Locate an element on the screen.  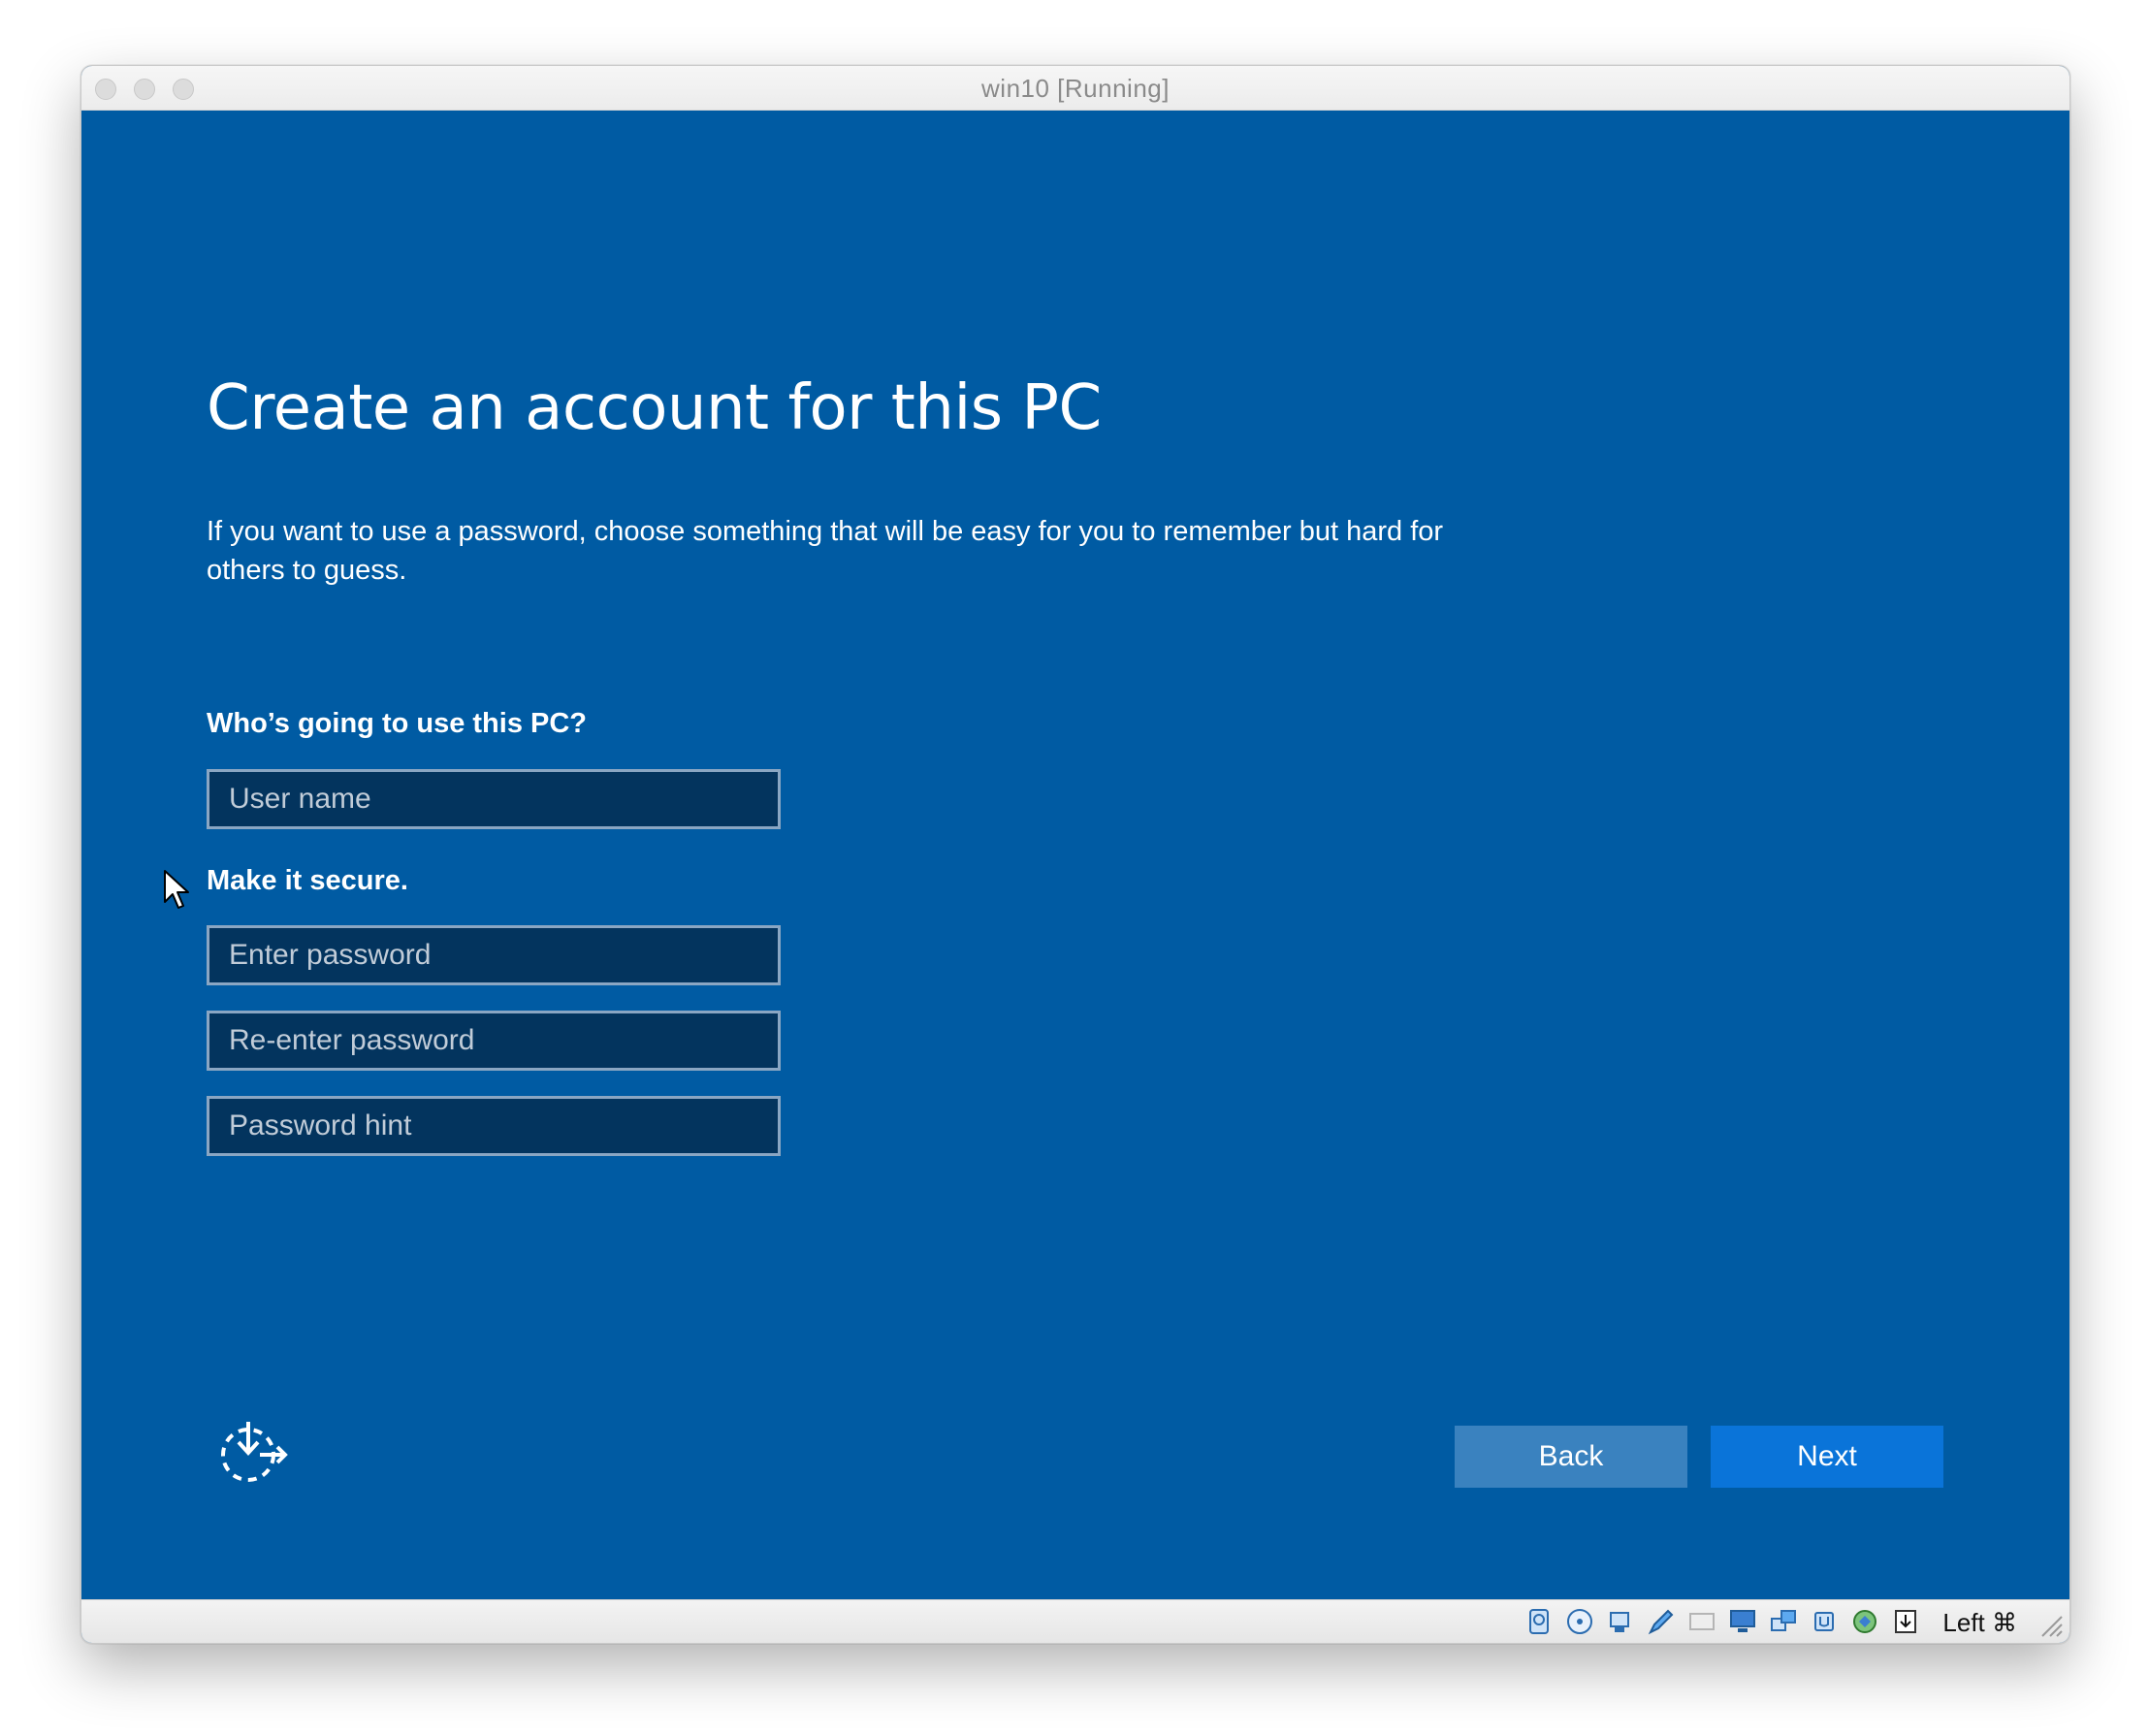
mouse-pointer-icon is located at coordinates (177, 889).